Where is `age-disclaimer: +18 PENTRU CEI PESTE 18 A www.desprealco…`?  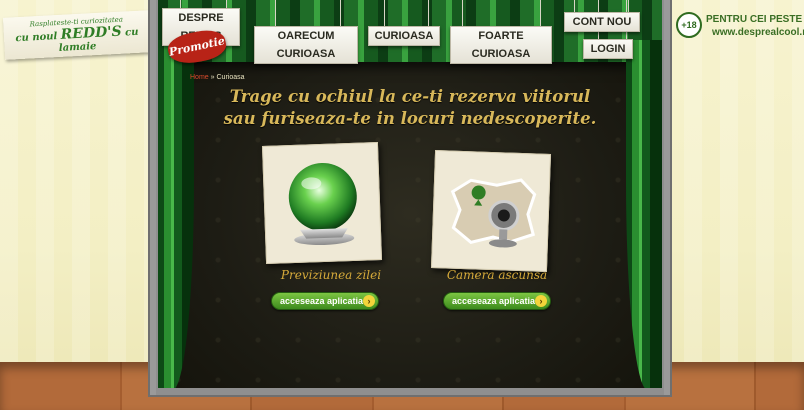 age-disclaimer: +18 PENTRU CEI PESTE 18 A www.desprealco… is located at coordinates (740, 28).